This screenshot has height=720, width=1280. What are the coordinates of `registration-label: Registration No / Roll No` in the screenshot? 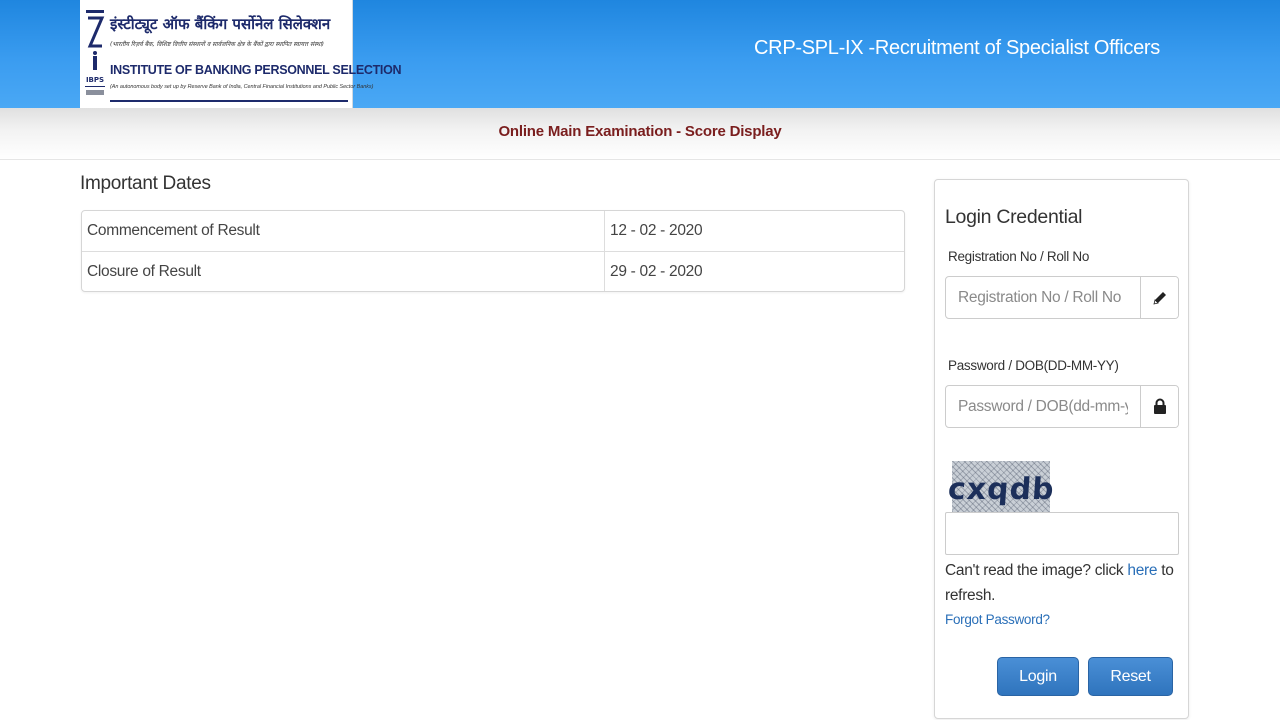 It's located at (1019, 256).